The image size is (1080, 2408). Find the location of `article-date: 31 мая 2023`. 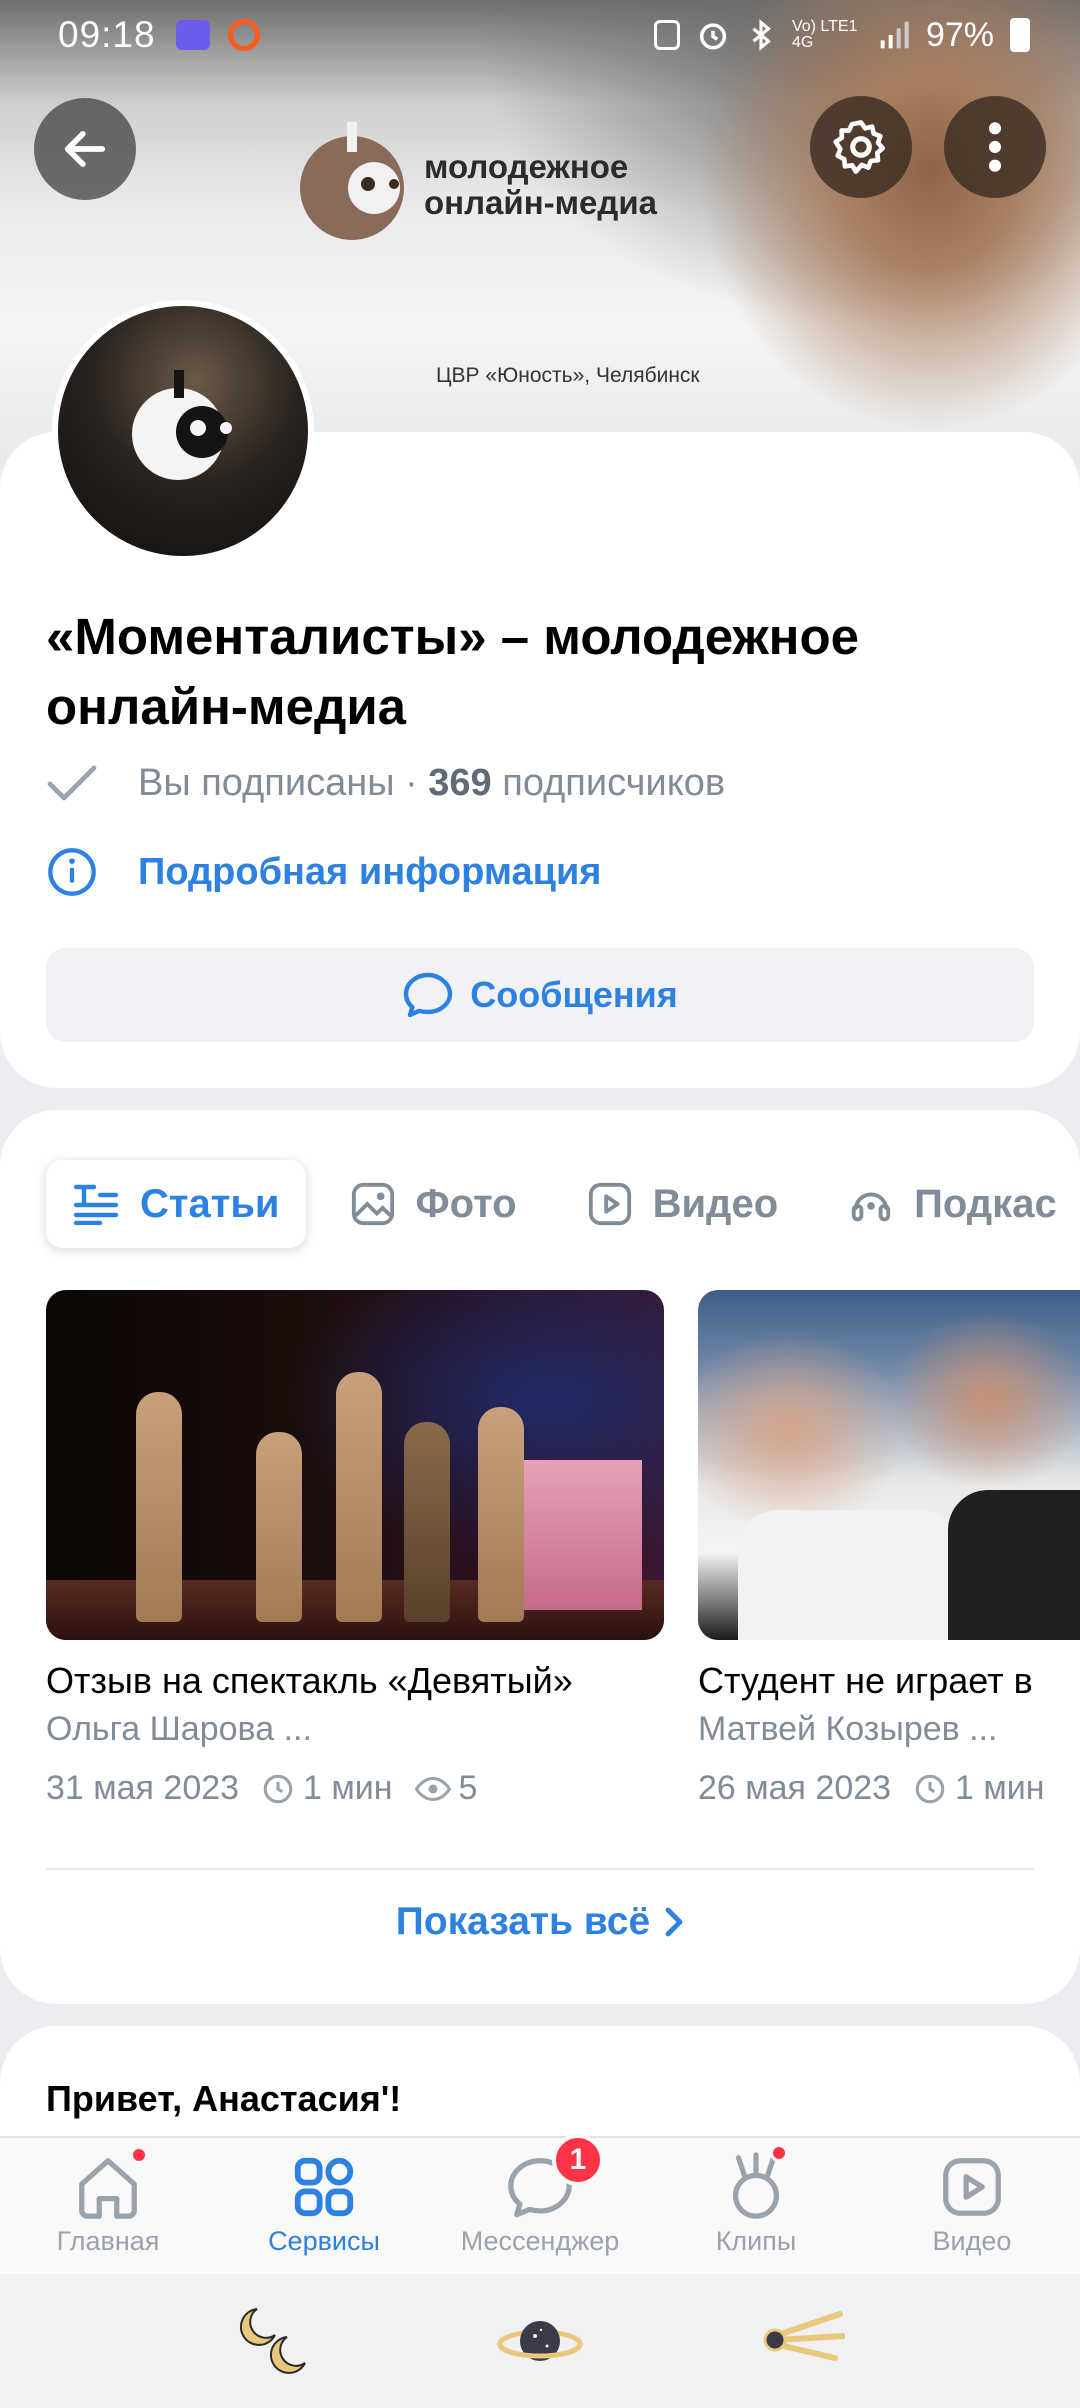

article-date: 31 мая 2023 is located at coordinates (143, 1788).